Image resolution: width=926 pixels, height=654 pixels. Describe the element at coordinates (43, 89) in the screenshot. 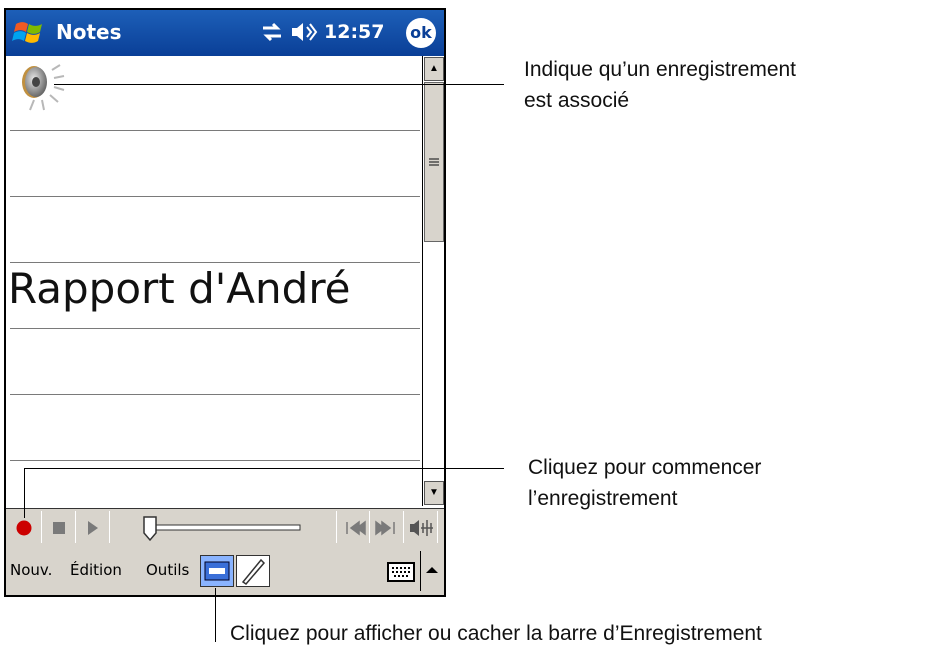

I see `speaker-recording-icon` at that location.